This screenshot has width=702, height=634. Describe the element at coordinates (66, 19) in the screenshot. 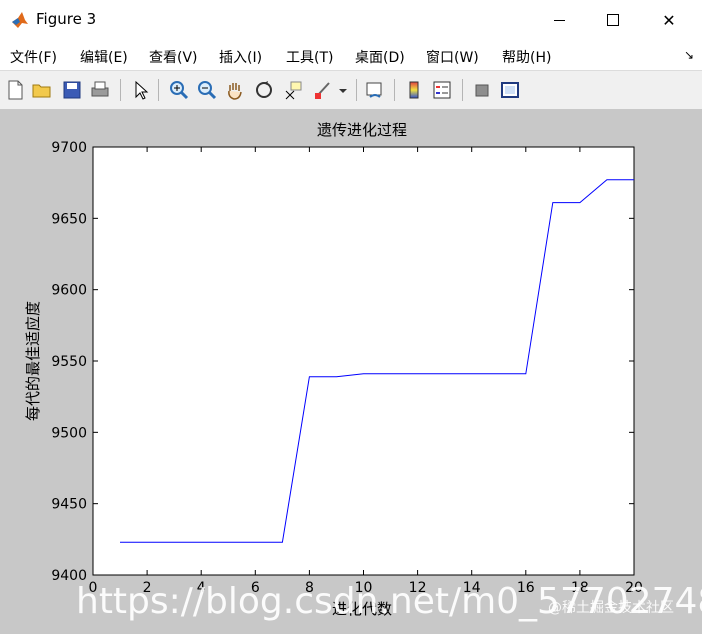

I see `window-title: Figure 3` at that location.